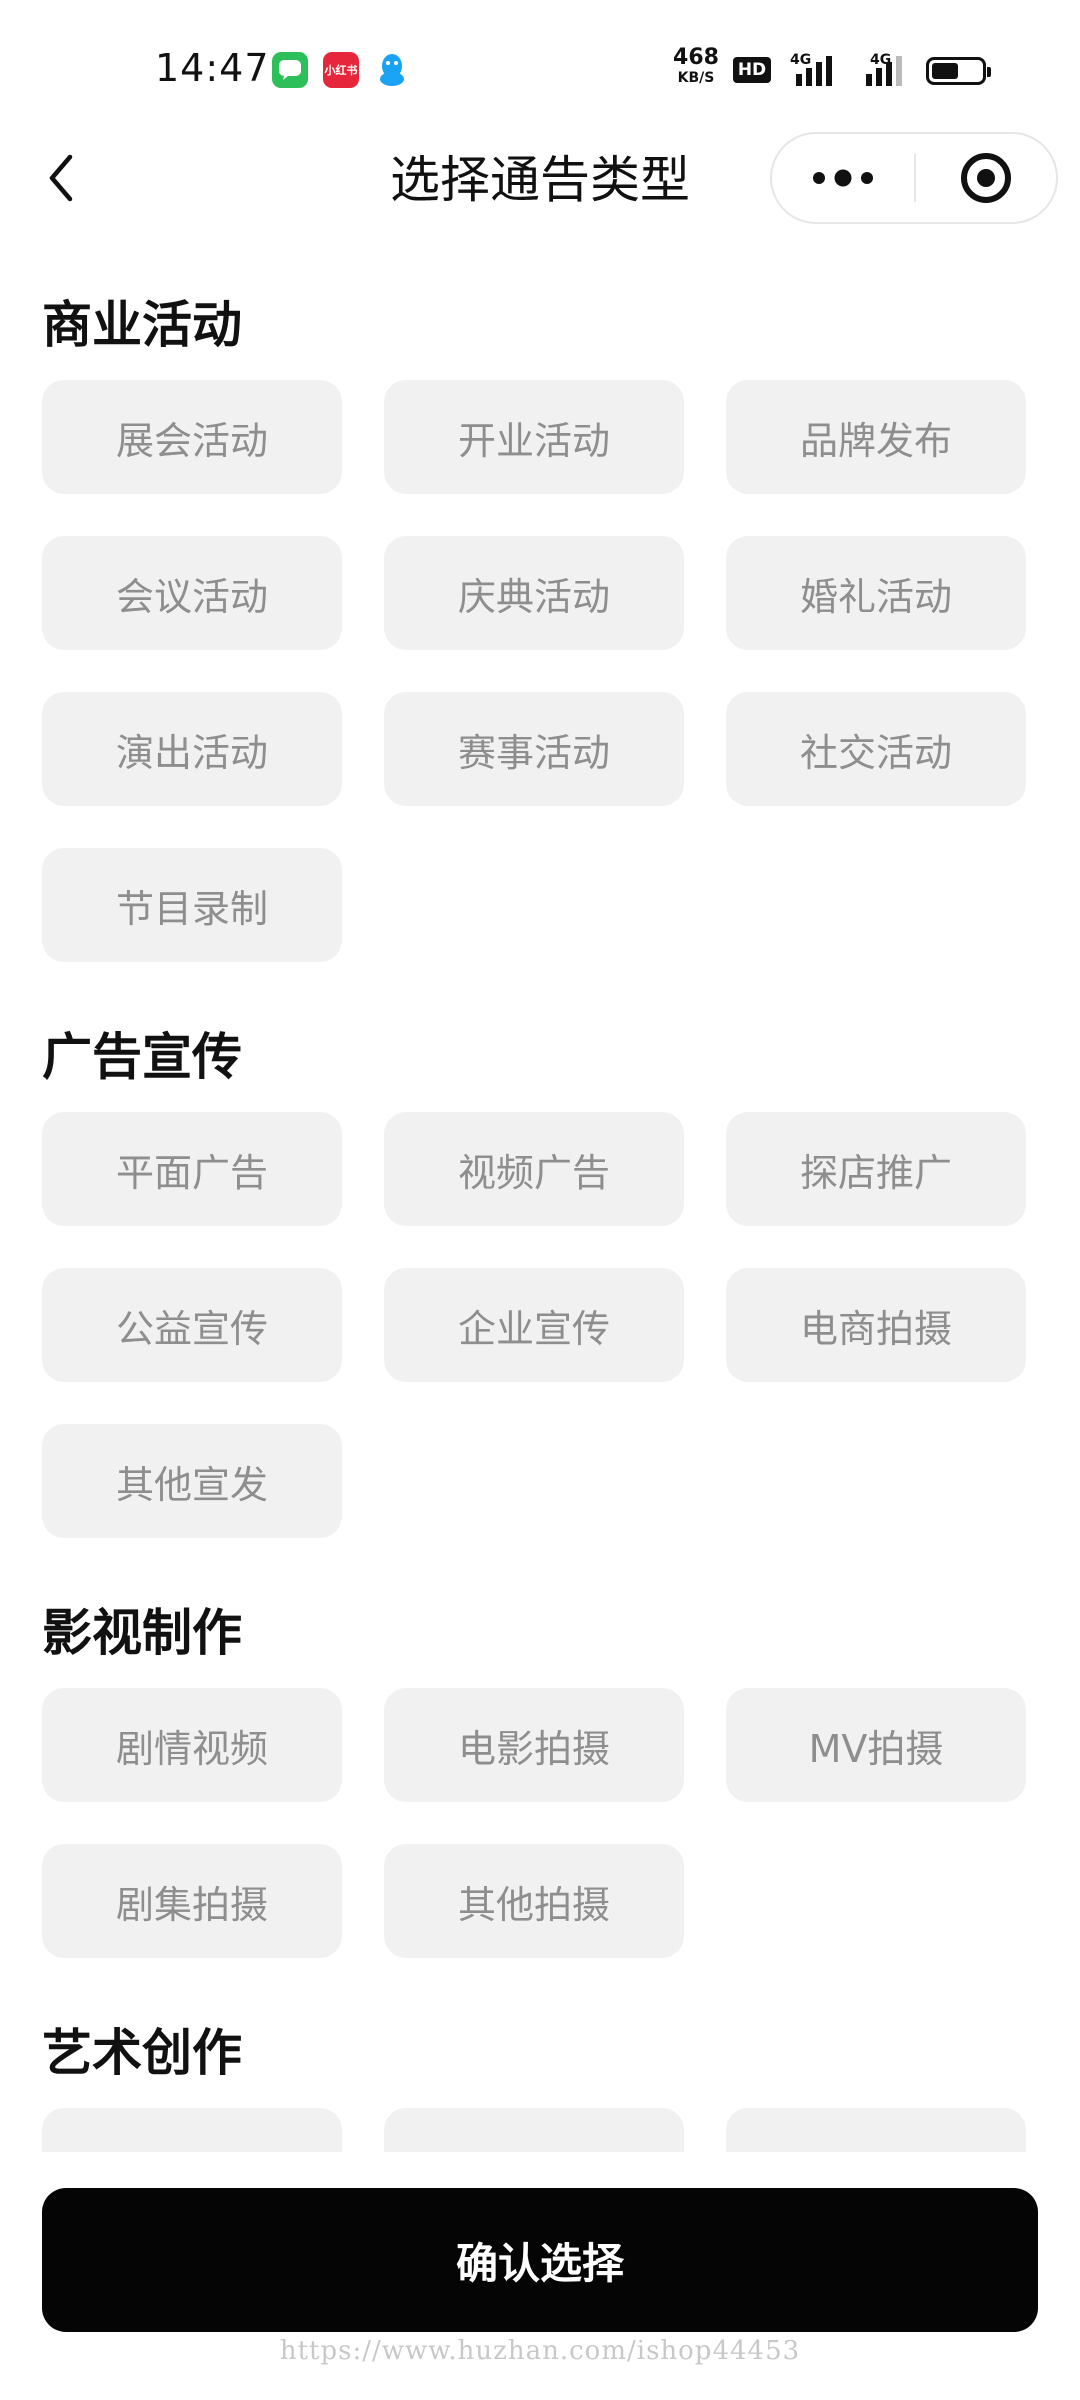 This screenshot has width=1080, height=2400. What do you see at coordinates (540, 2351) in the screenshot?
I see `watermark: https://www.huzhan.com/ishop44453` at bounding box center [540, 2351].